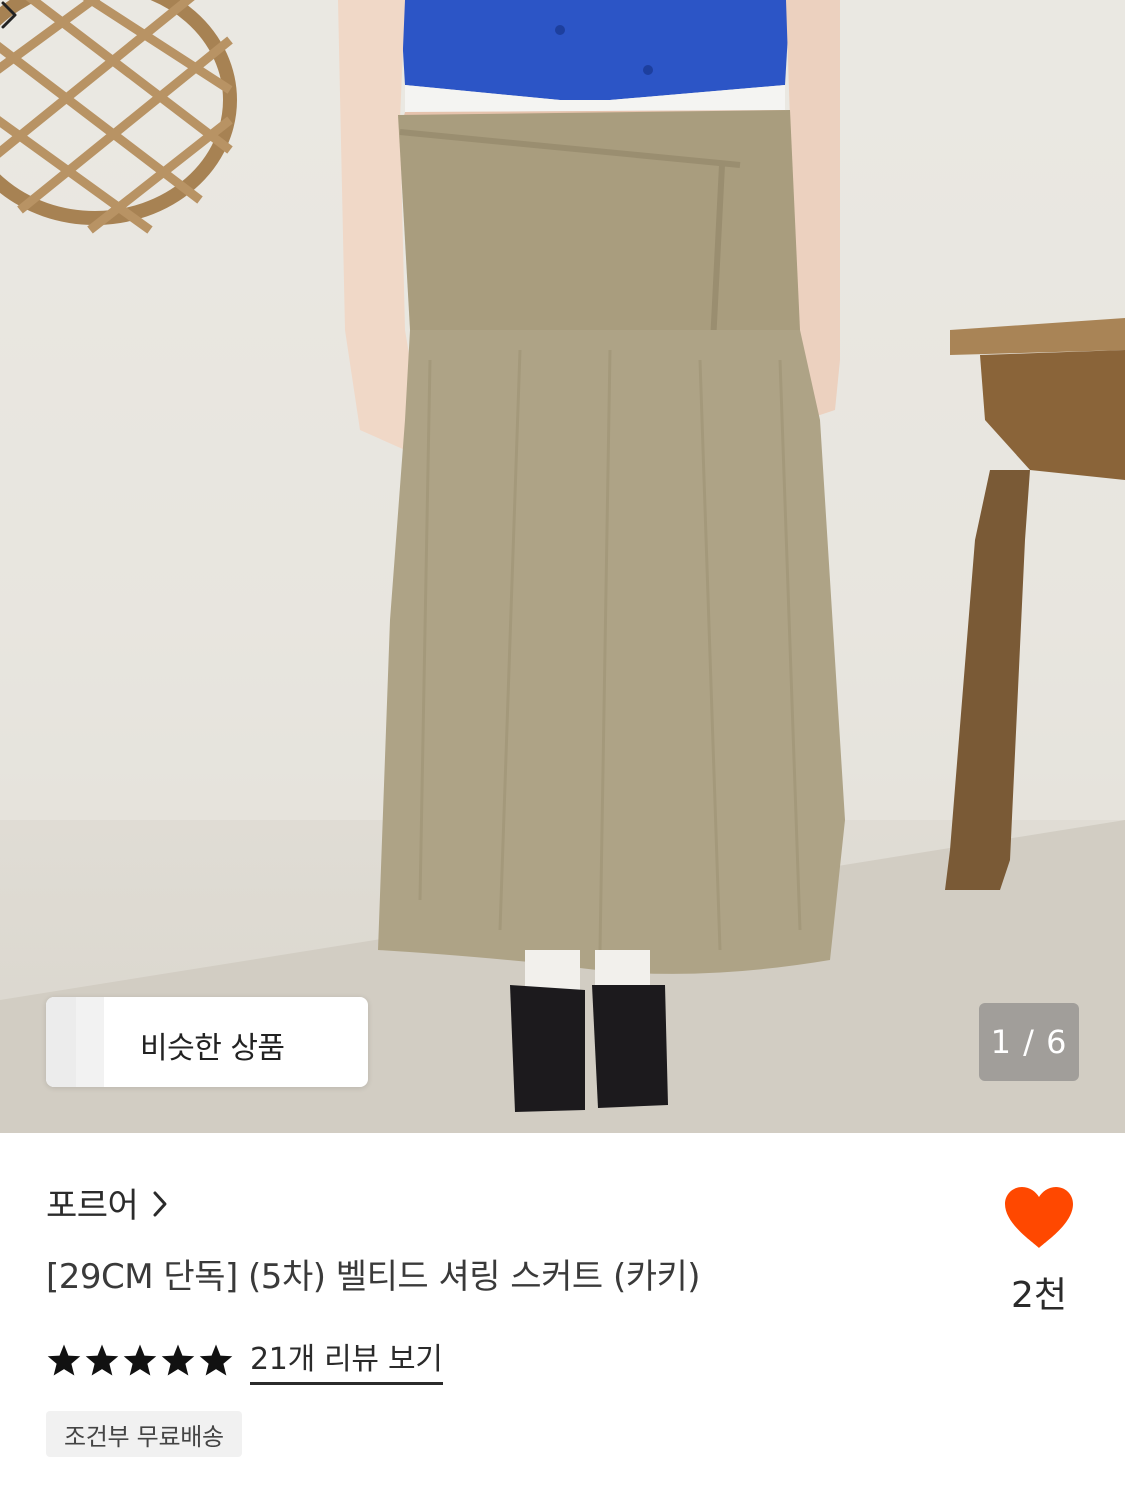  What do you see at coordinates (244, 1359) in the screenshot?
I see `rating-row: 21개 리뷰 보기` at bounding box center [244, 1359].